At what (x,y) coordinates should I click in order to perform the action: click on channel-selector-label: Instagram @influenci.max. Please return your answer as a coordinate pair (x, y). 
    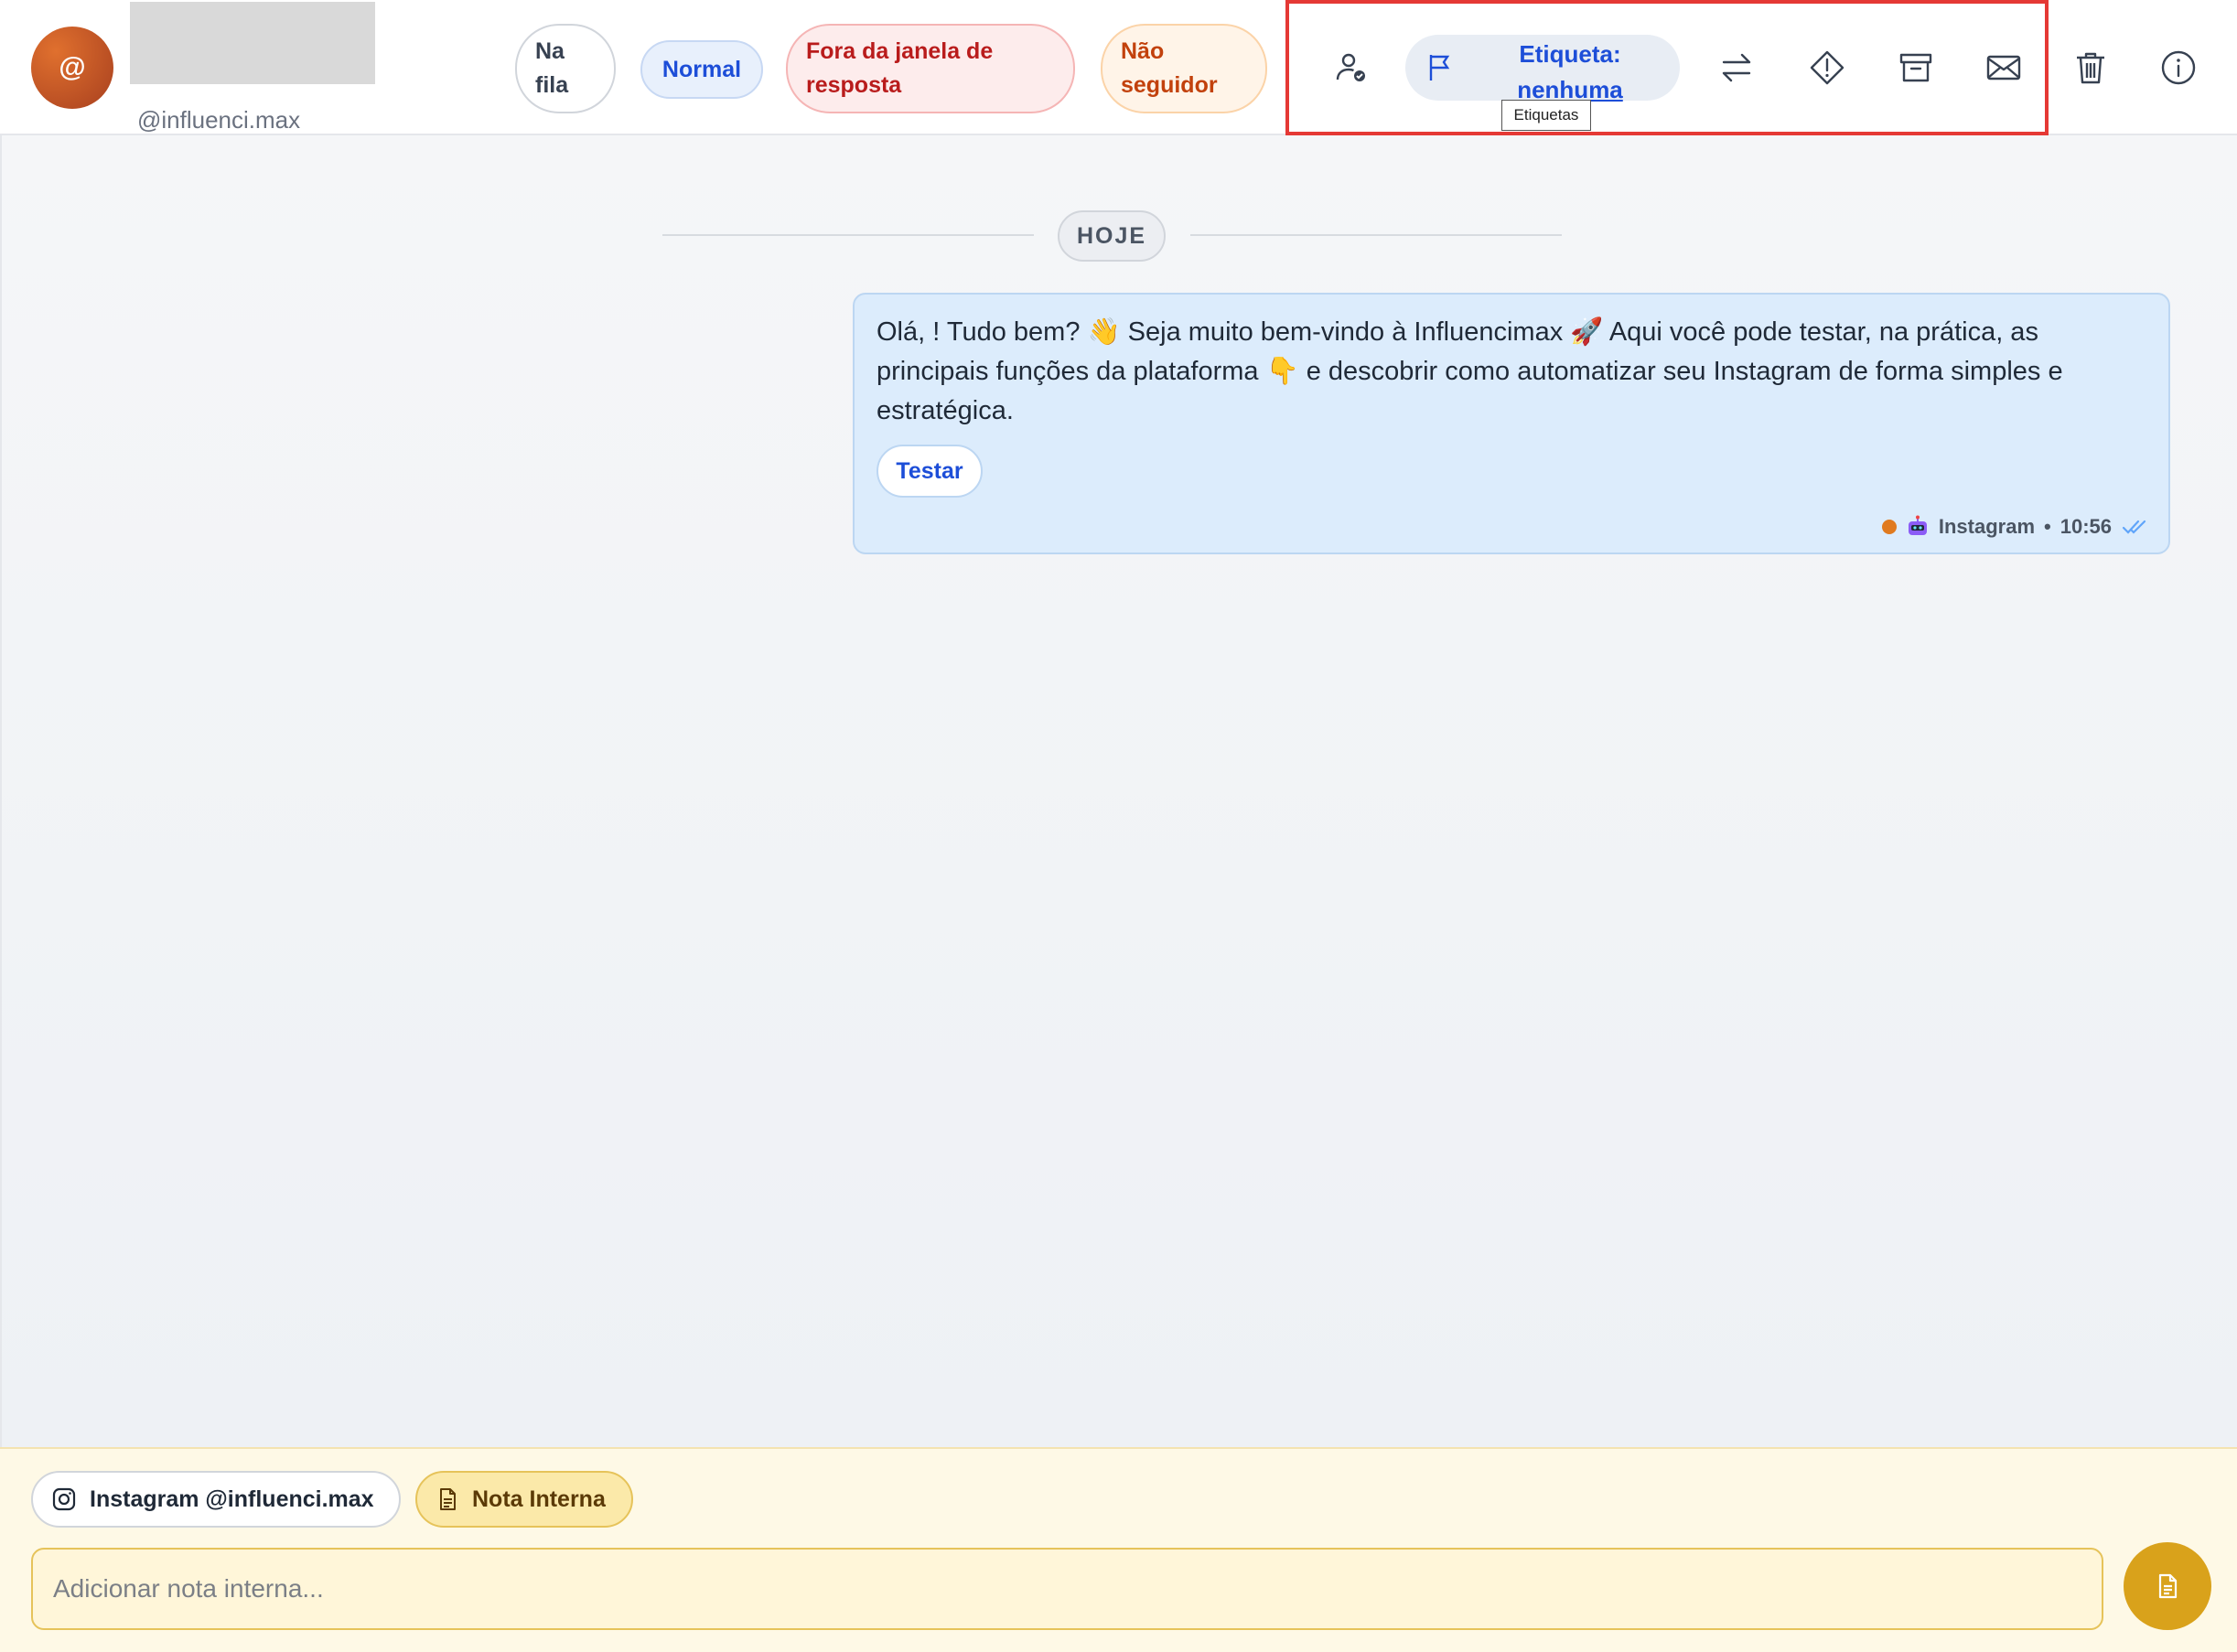
    Looking at the image, I should click on (232, 1499).